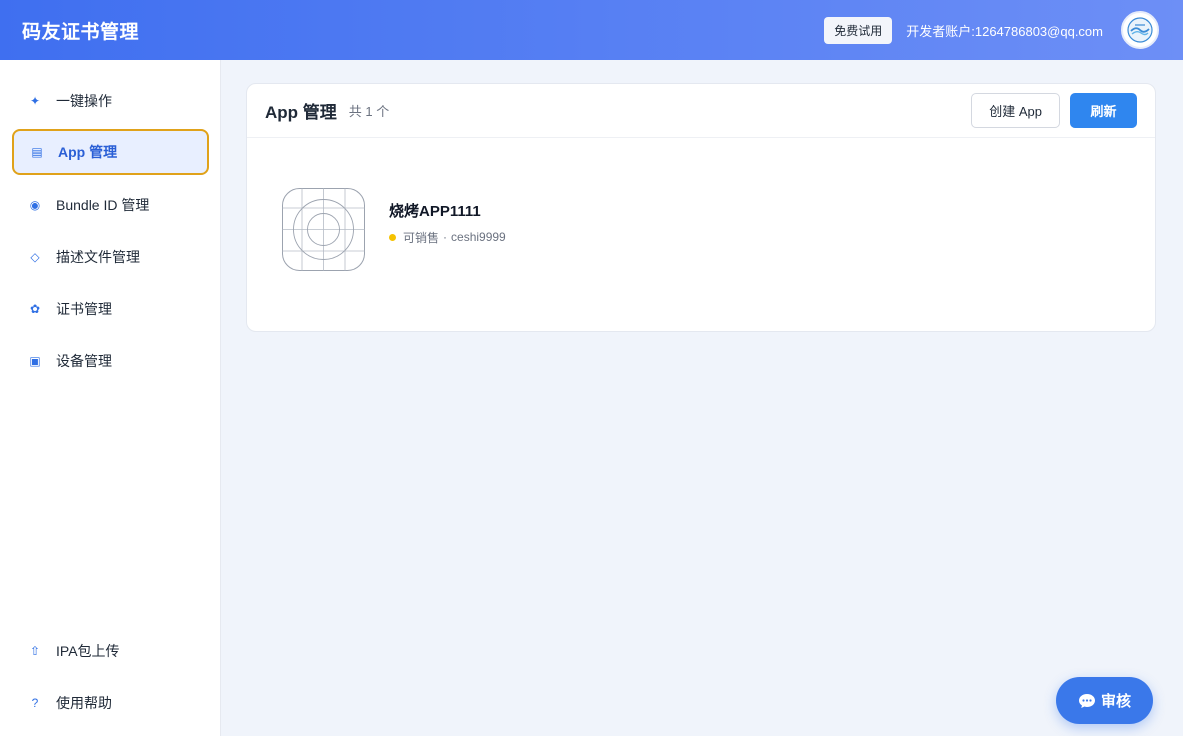 The height and width of the screenshot is (736, 1183). Describe the element at coordinates (88, 651) in the screenshot. I see `sidebar-item-label: IPA包上传` at that location.